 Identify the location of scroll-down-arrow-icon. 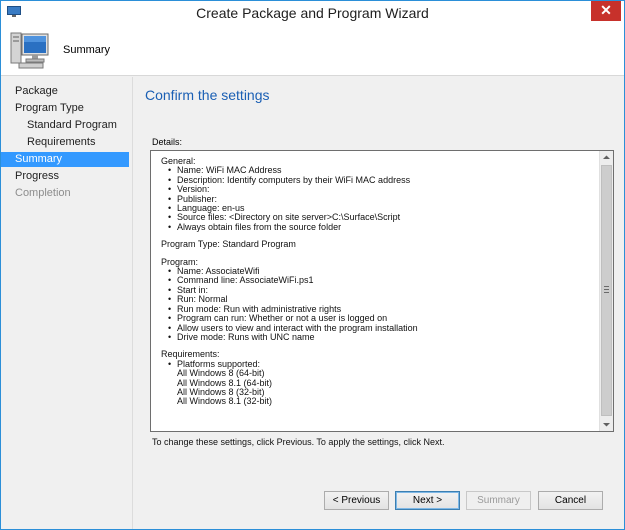
(606, 424).